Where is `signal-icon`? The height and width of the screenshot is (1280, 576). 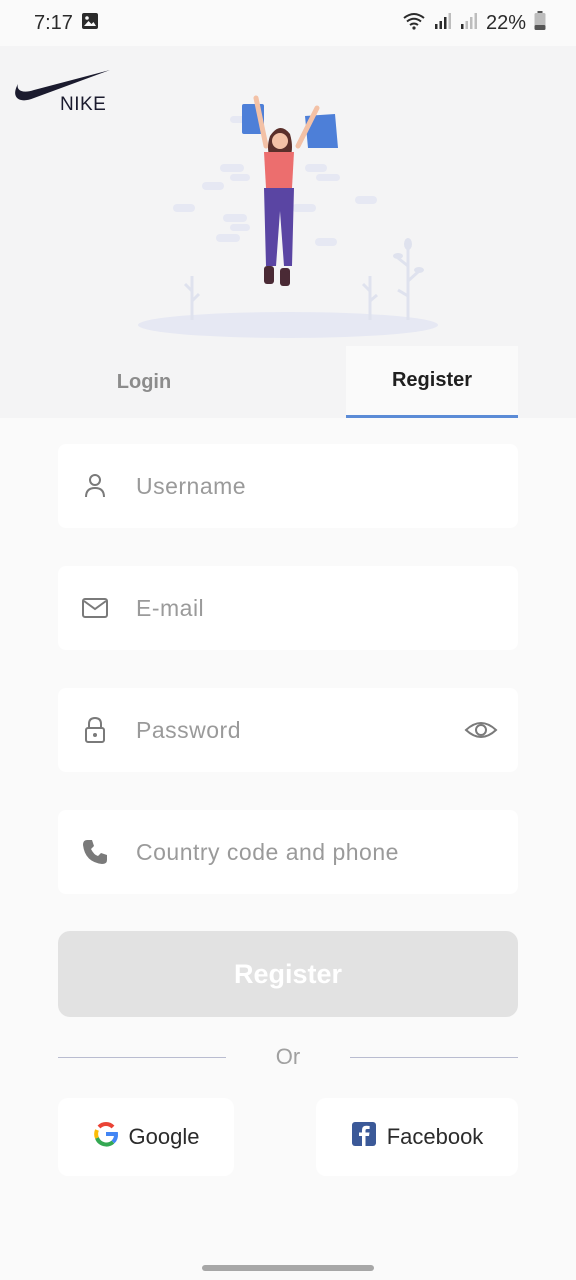 signal-icon is located at coordinates (443, 23).